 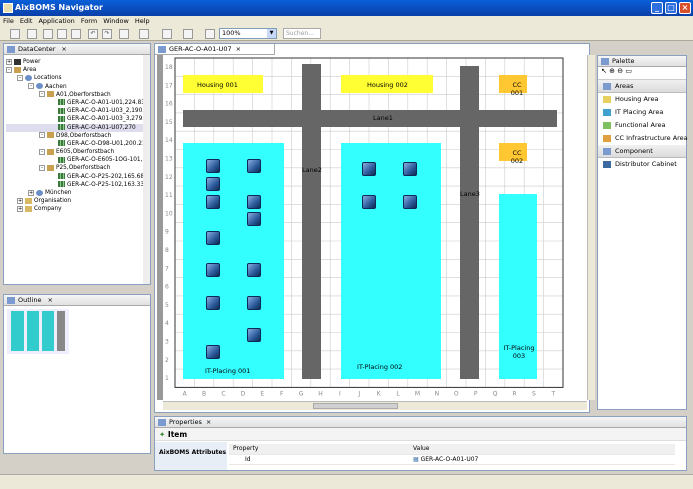 What do you see at coordinates (513, 86) in the screenshot?
I see `cc-area-1: CC 001` at bounding box center [513, 86].